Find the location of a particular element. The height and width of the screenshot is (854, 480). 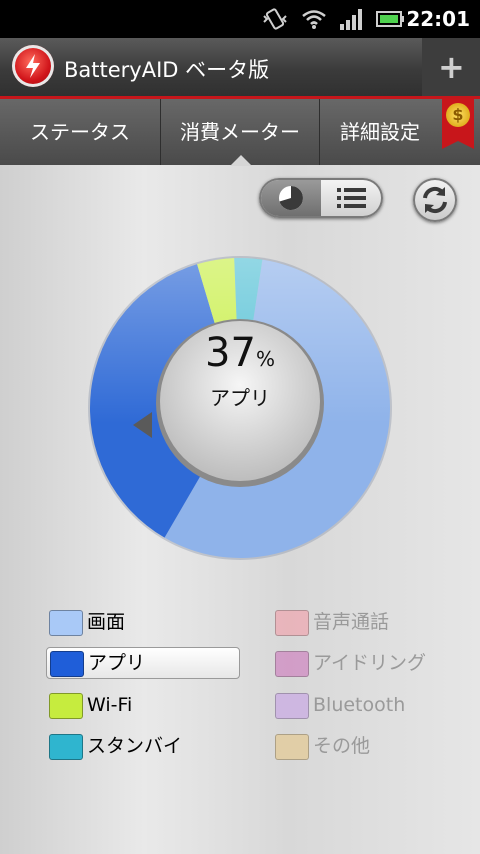

list-icon is located at coordinates (351, 198).